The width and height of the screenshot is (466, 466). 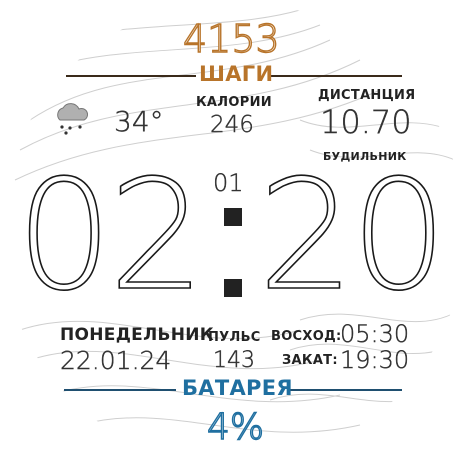 What do you see at coordinates (375, 334) in the screenshot?
I see `sunrise-value: 05:30` at bounding box center [375, 334].